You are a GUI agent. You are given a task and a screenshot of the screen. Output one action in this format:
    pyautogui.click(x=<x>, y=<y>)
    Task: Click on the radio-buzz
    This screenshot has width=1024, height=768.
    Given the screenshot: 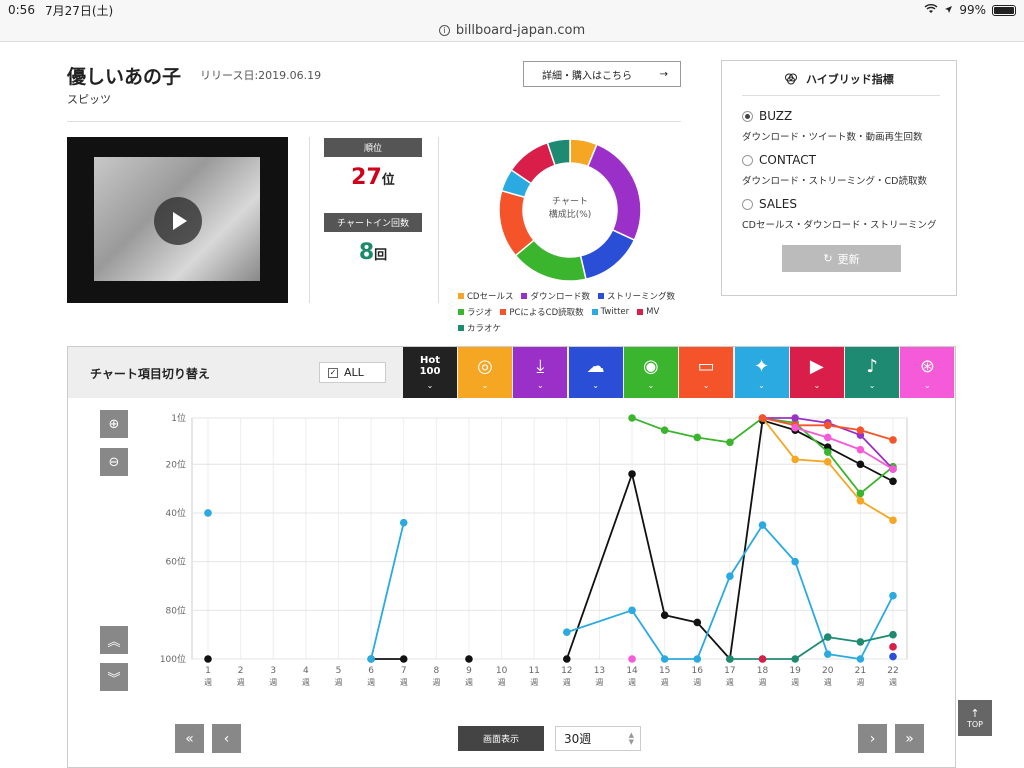 What is the action you would take?
    pyautogui.click(x=747, y=116)
    